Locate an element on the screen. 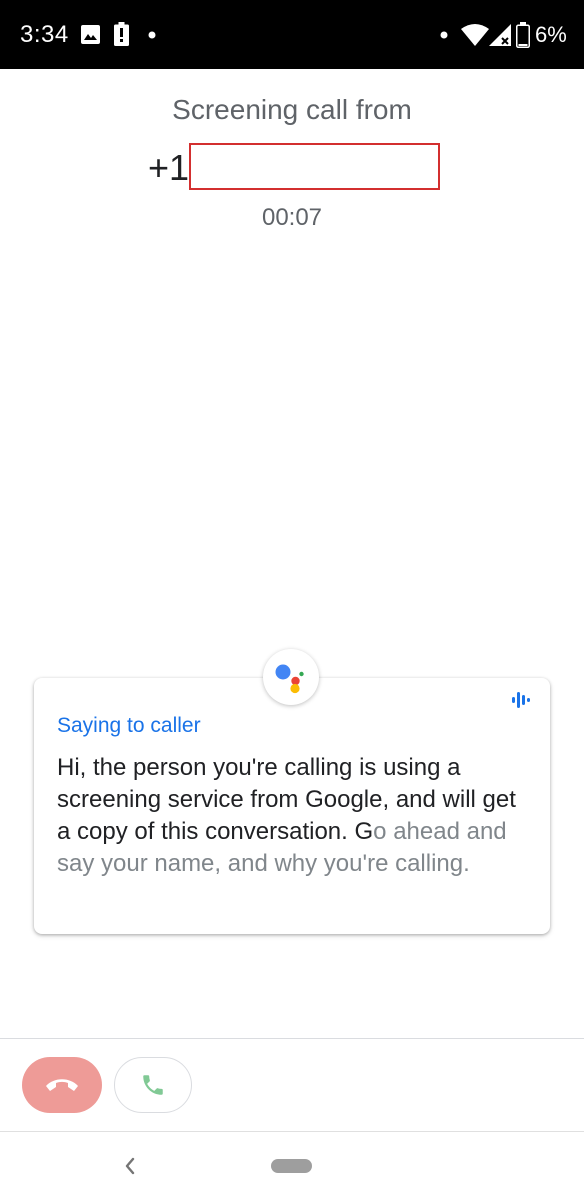 The height and width of the screenshot is (1200, 584). screening-title: Screening call from is located at coordinates (292, 109).